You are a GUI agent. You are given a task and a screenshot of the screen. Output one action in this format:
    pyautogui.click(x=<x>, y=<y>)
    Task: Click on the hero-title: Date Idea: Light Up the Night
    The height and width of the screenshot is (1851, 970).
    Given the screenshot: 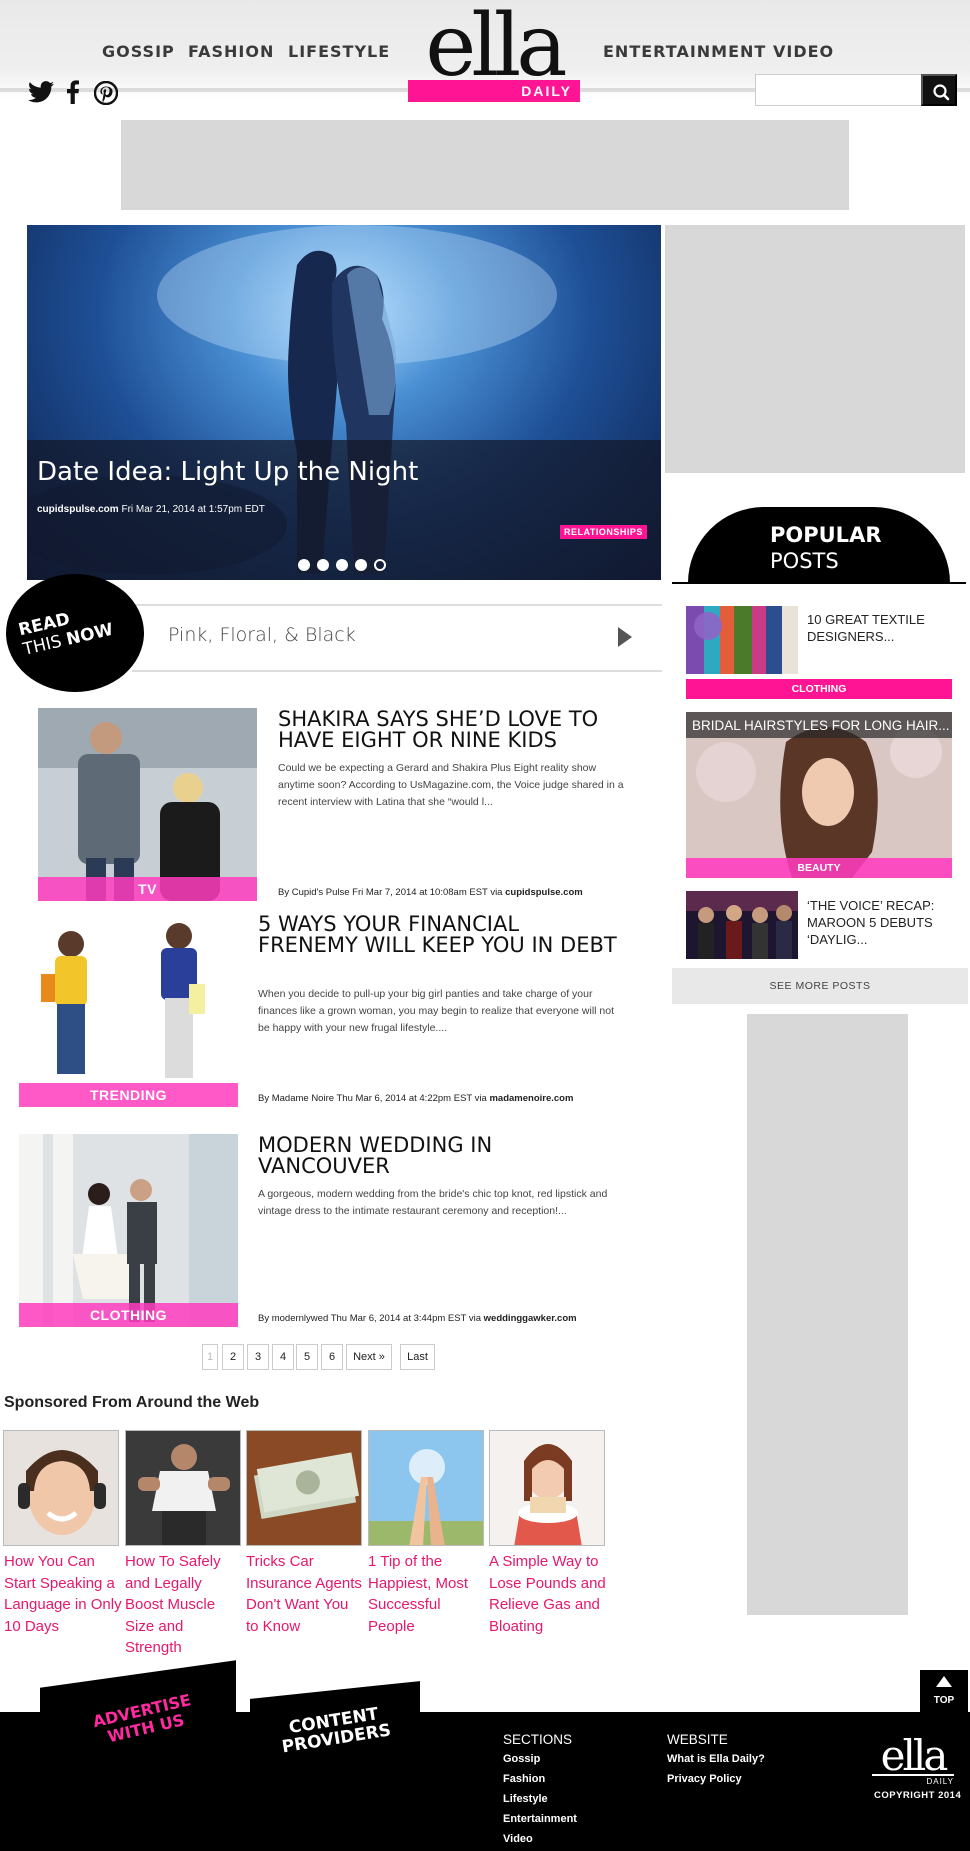 What is the action you would take?
    pyautogui.click(x=227, y=472)
    